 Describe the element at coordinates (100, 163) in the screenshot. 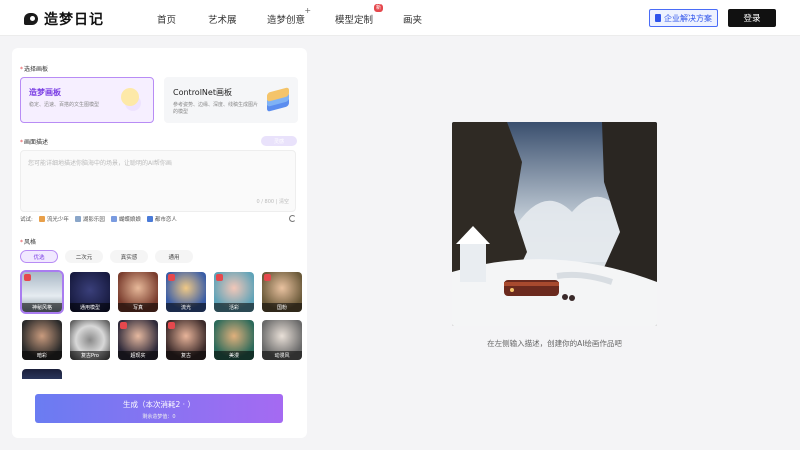

I see `prompt-placeholder: 您可能详细地描述你脑海中的场景，让聪明的AI帮你画` at that location.